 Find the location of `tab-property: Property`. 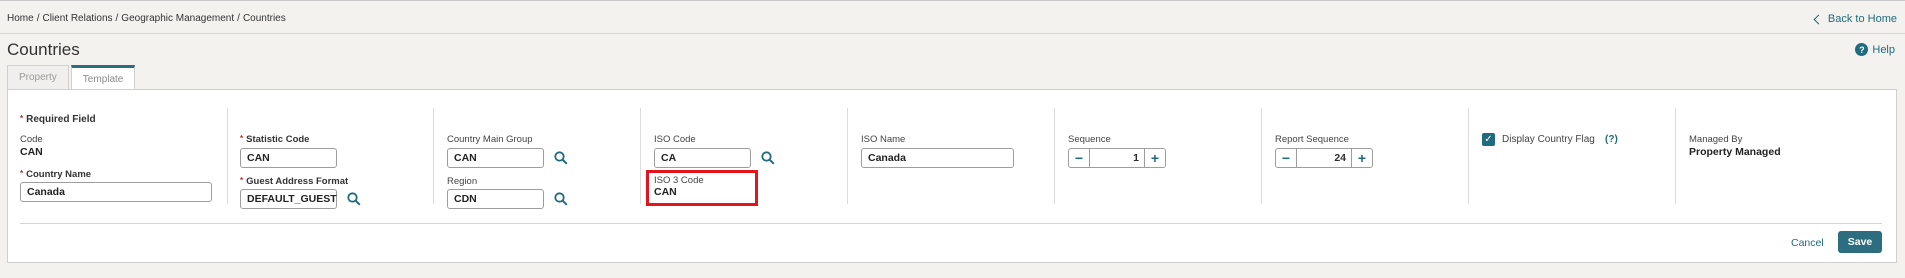

tab-property: Property is located at coordinates (38, 77).